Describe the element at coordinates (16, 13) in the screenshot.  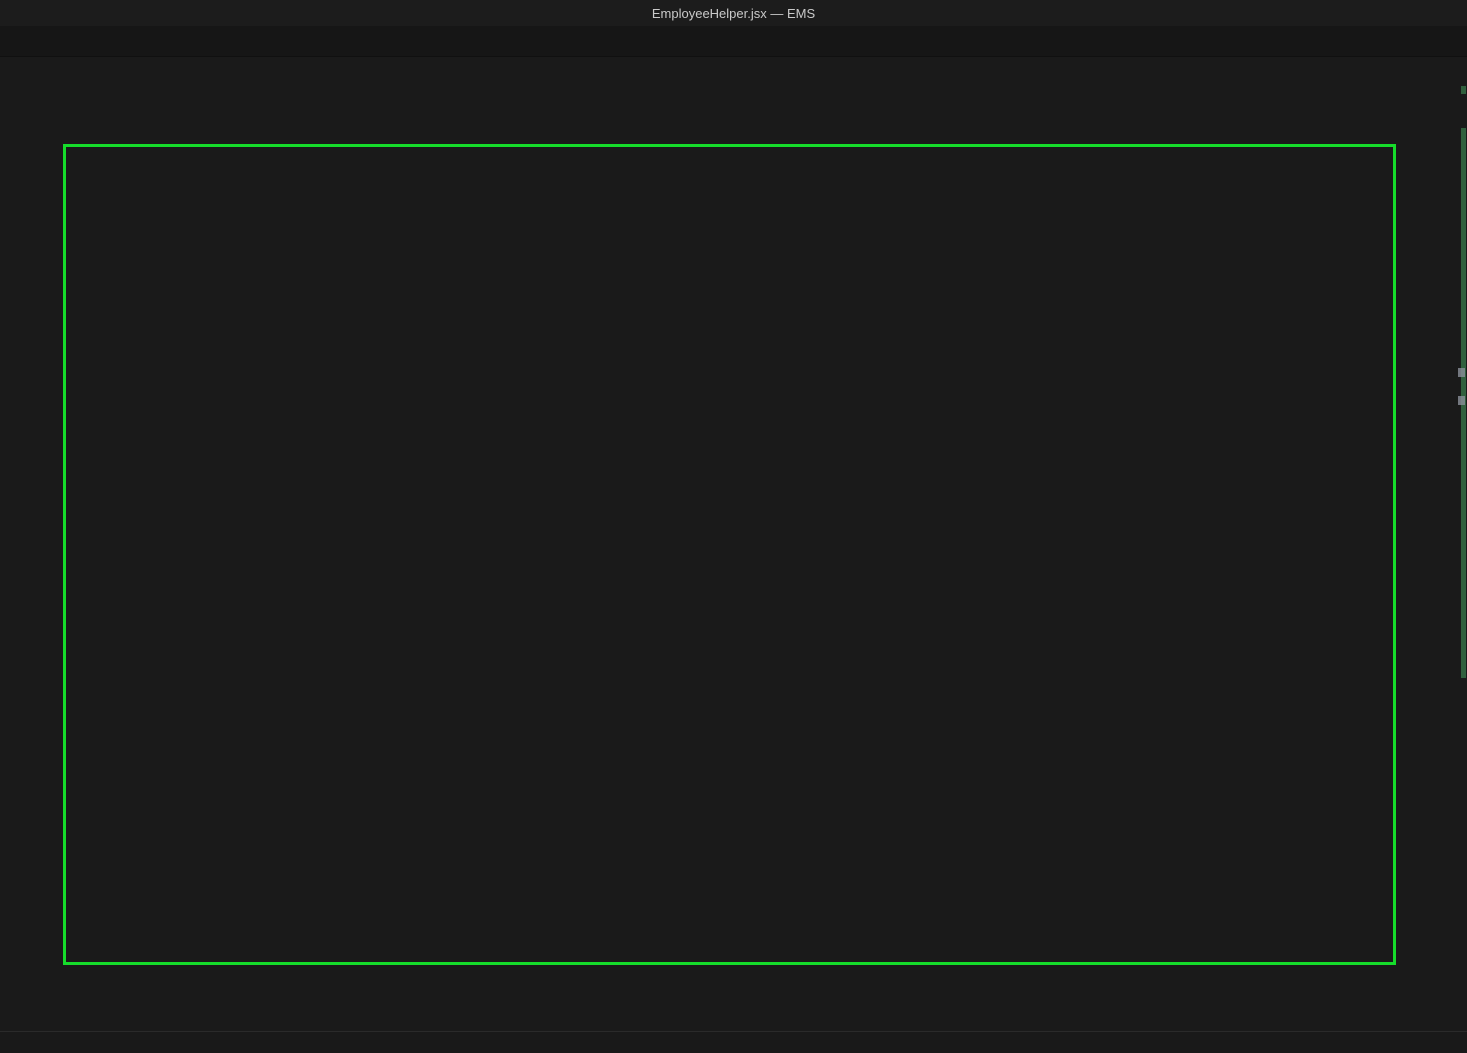
I see `close-window-button` at that location.